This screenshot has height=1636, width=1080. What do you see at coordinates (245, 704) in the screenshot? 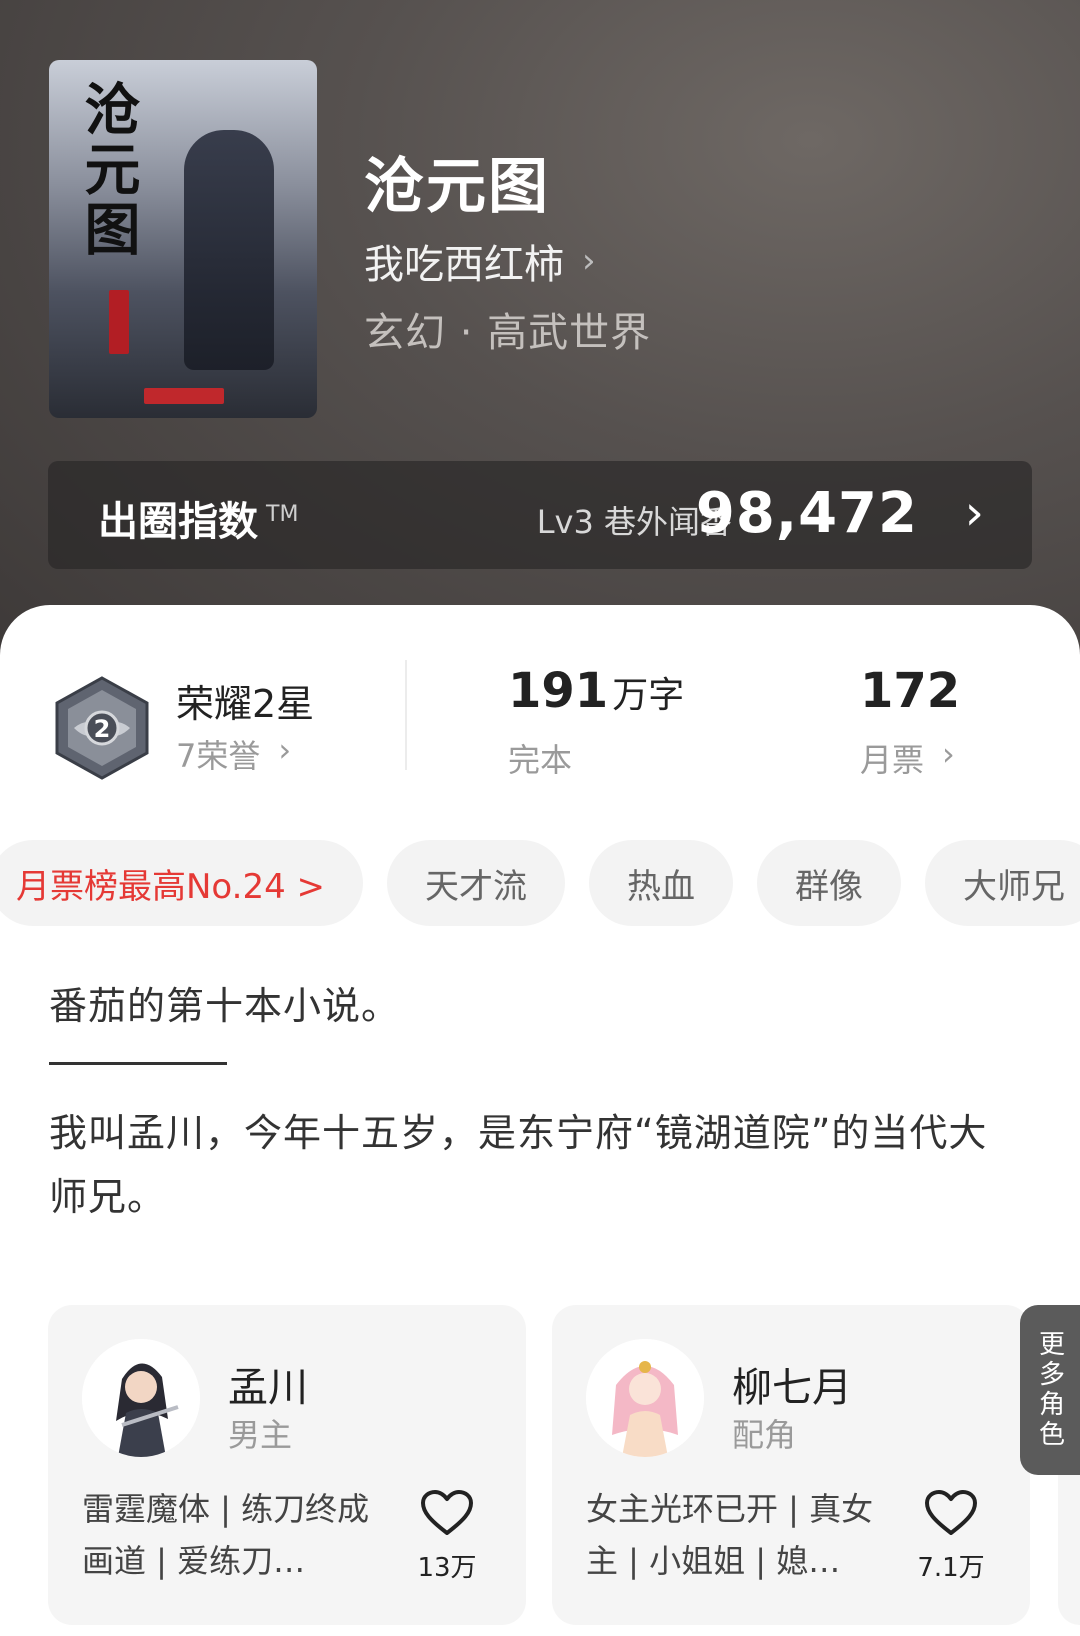
I see `honor-title: 荣耀2星` at bounding box center [245, 704].